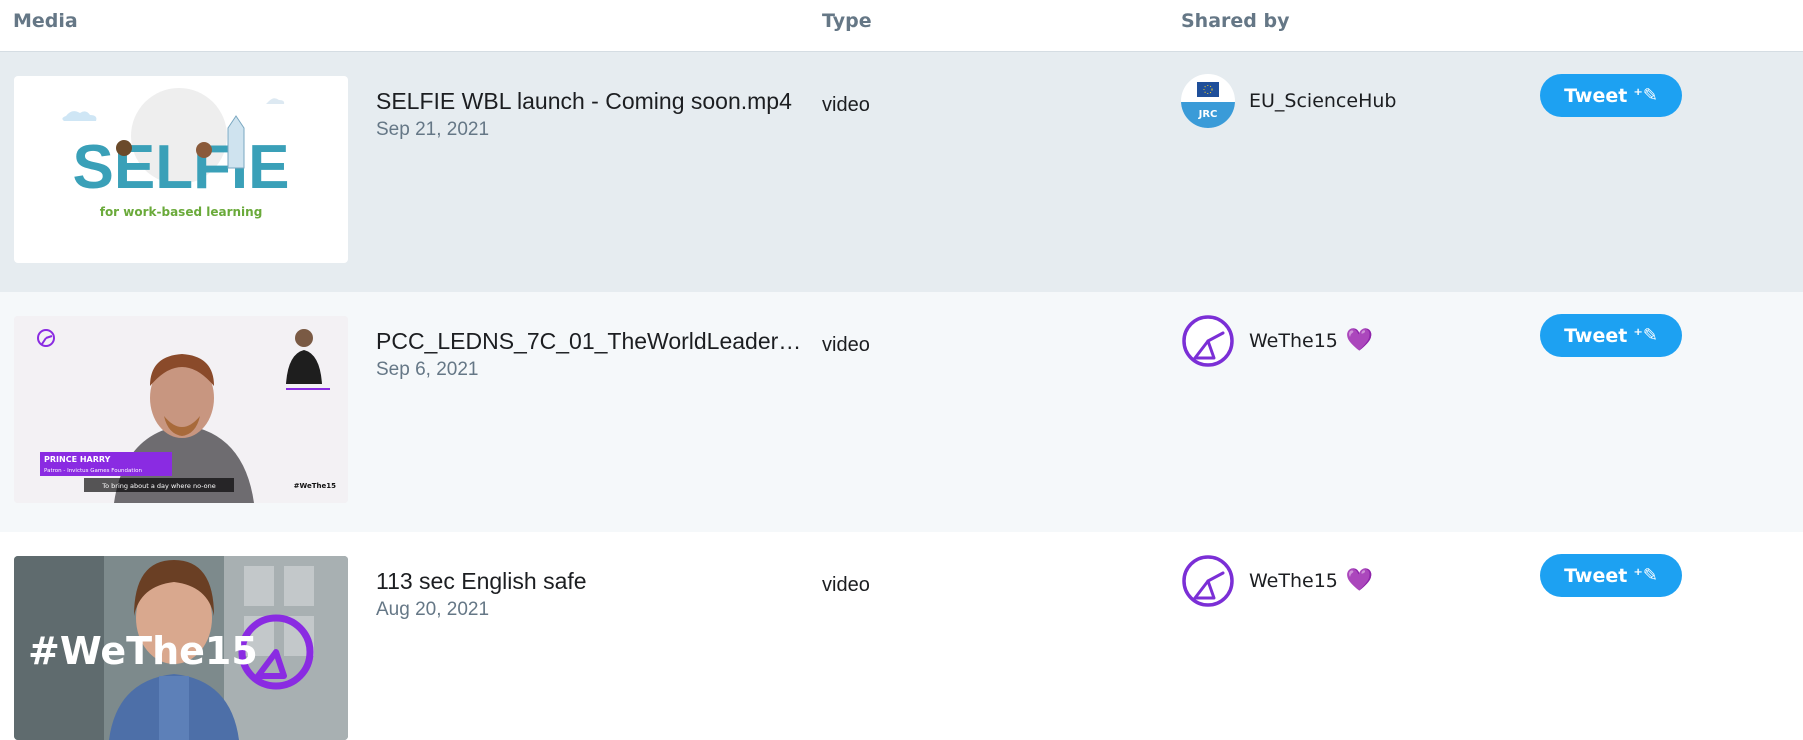 Image resolution: width=1803 pixels, height=740 pixels. What do you see at coordinates (93, 471) in the screenshot?
I see `thumb-role: Patron - Invictus Games Foundation` at bounding box center [93, 471].